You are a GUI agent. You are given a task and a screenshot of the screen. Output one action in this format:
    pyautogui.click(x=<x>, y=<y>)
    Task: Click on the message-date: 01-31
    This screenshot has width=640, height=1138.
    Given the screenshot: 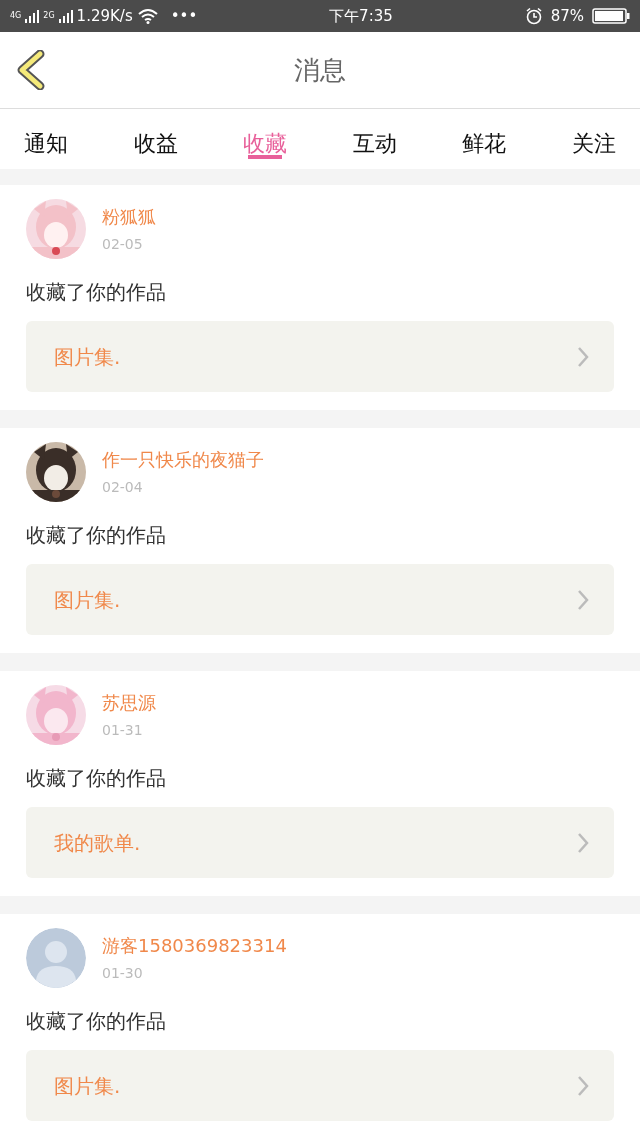 What is the action you would take?
    pyautogui.click(x=123, y=730)
    